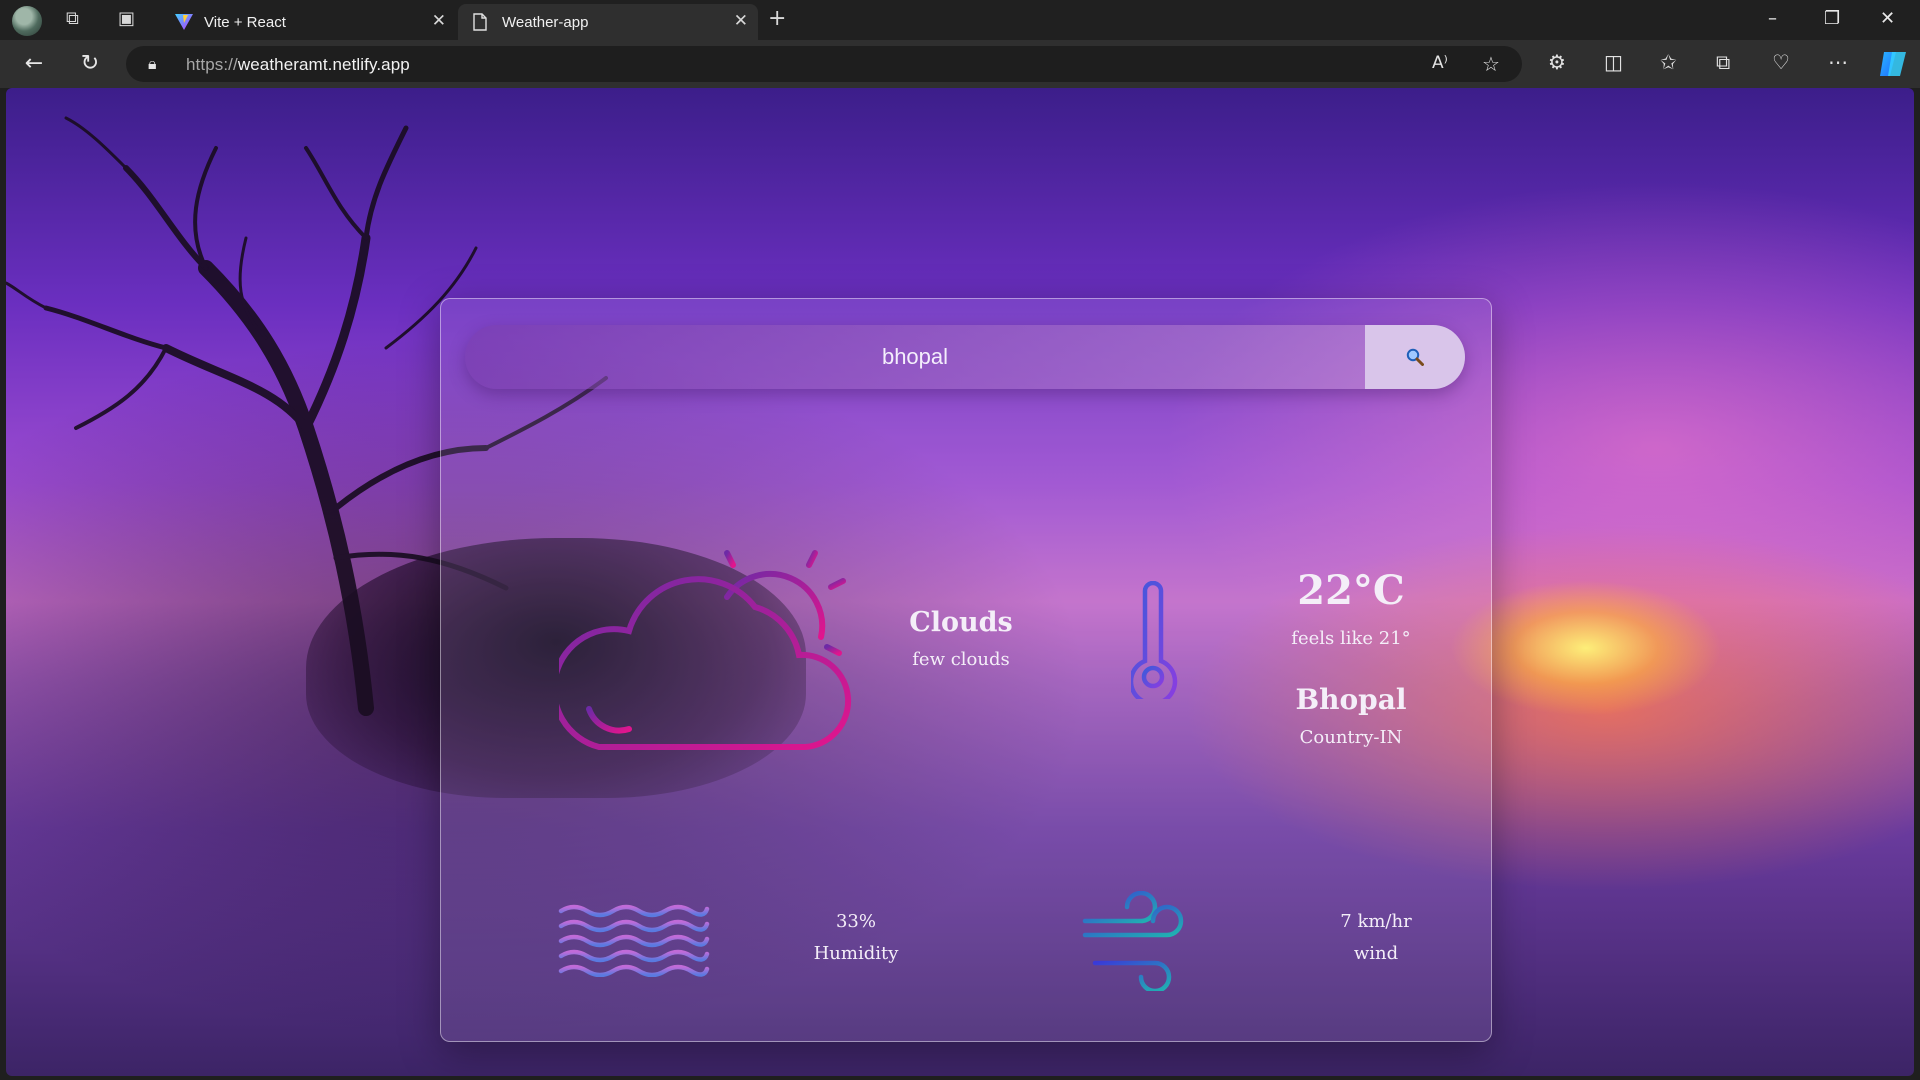 The height and width of the screenshot is (1080, 1920). Describe the element at coordinates (1351, 737) in the screenshot. I see `country-code: Country-IN` at that location.